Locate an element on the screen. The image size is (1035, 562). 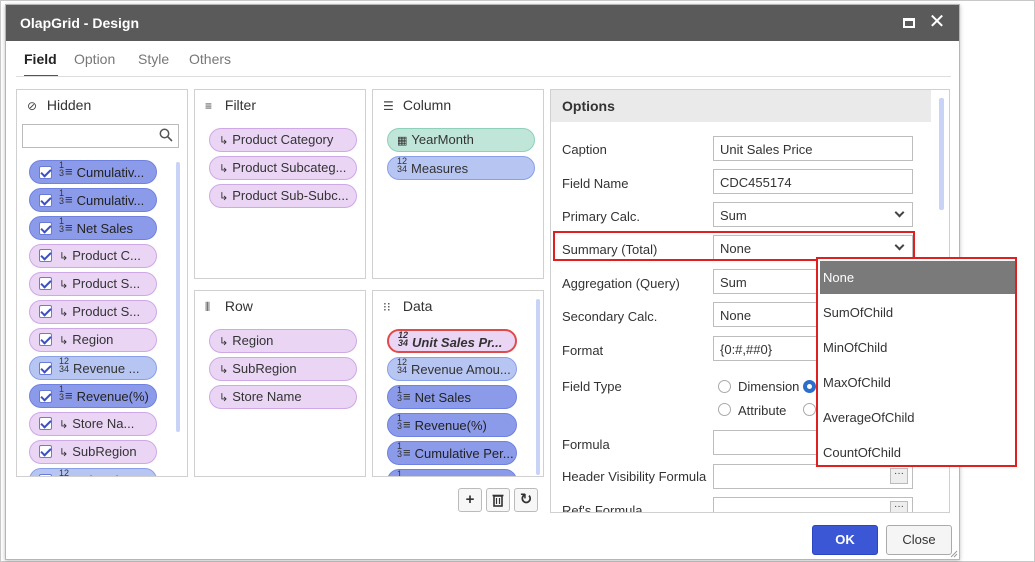
delete-field-button is located at coordinates (498, 500).